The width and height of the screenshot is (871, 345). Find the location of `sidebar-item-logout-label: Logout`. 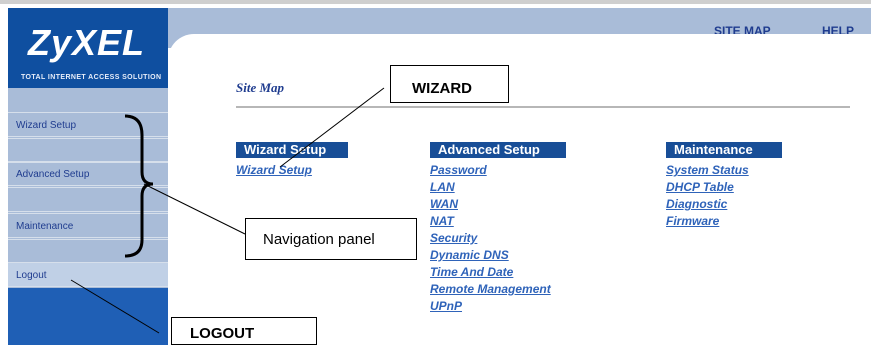

sidebar-item-logout-label: Logout is located at coordinates (31, 275).